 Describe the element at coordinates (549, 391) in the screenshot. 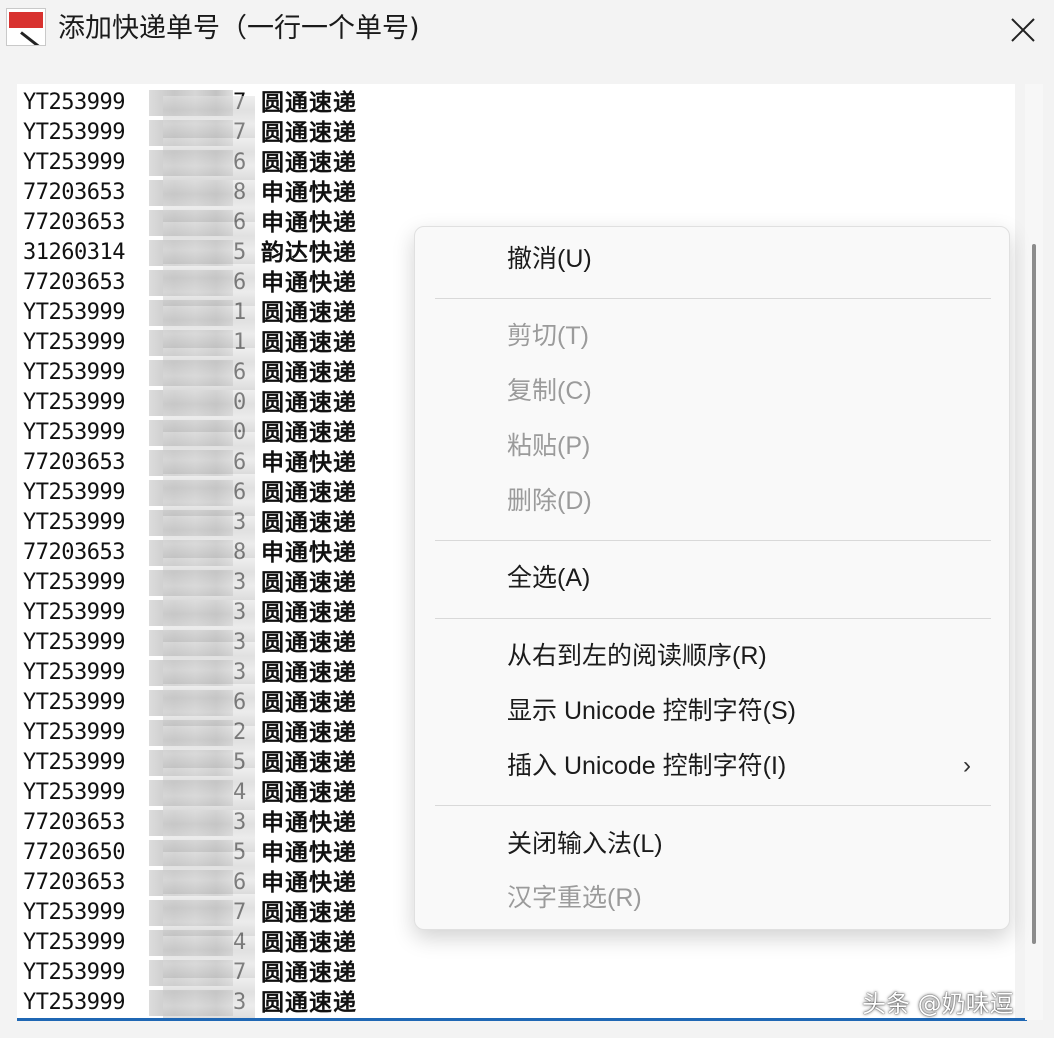

I see `menu-item-copy: 复制(C)` at that location.